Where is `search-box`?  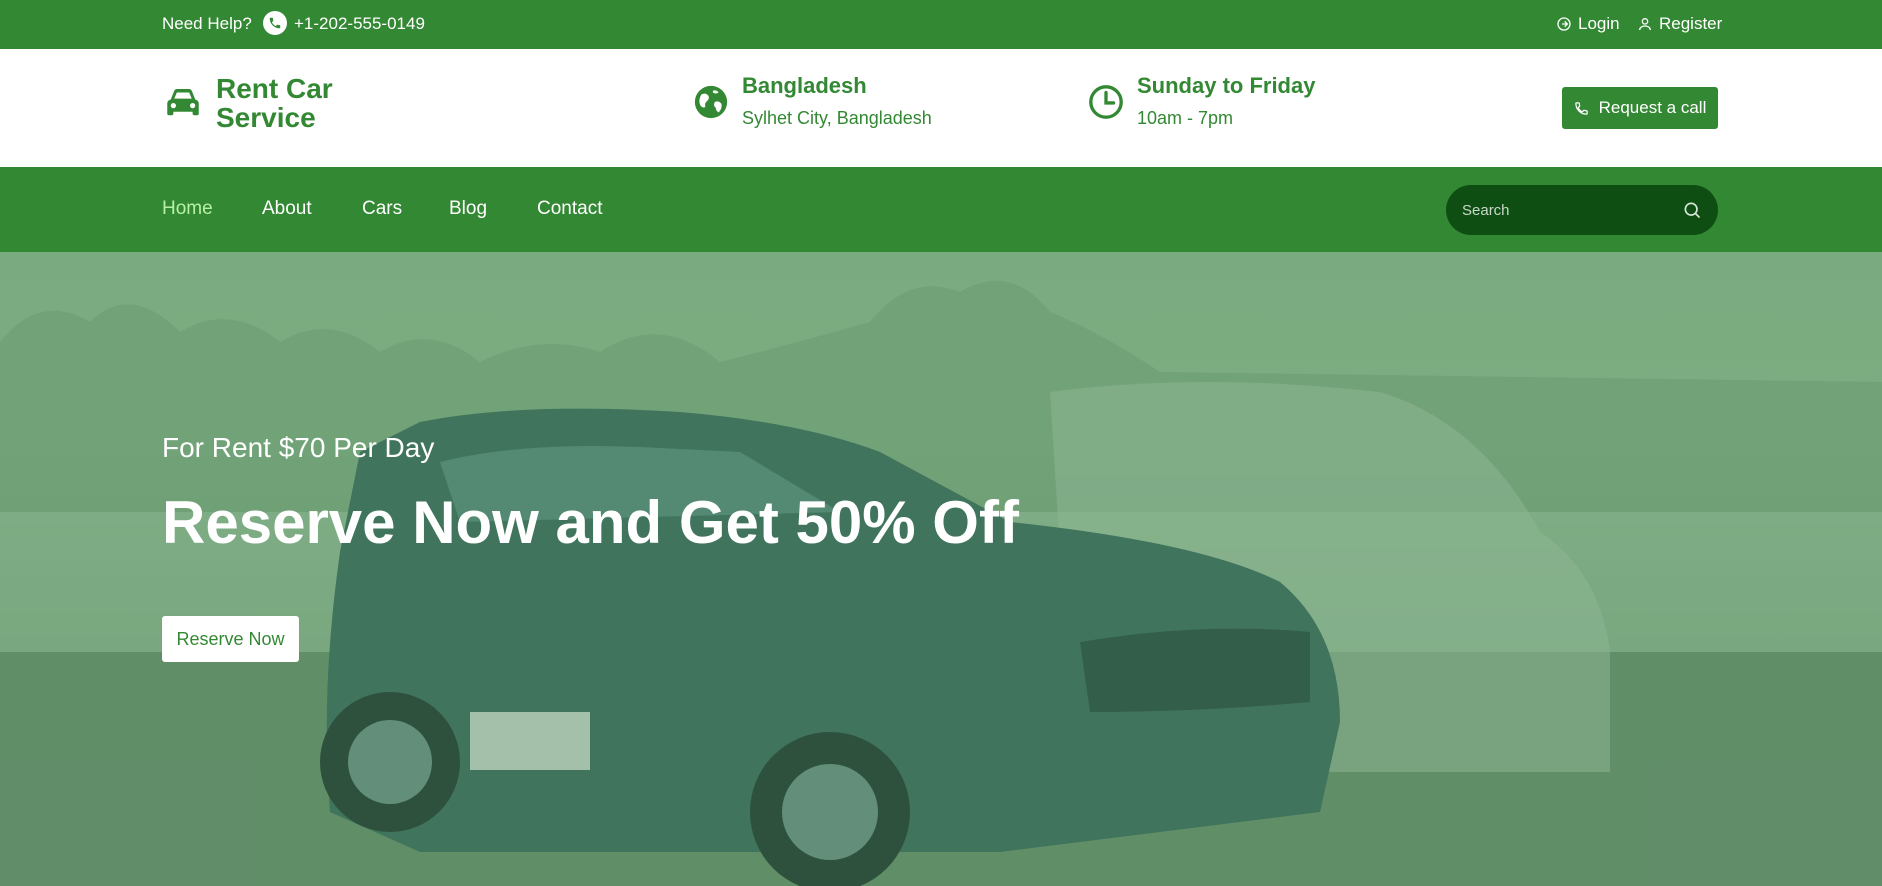
search-box is located at coordinates (1582, 210).